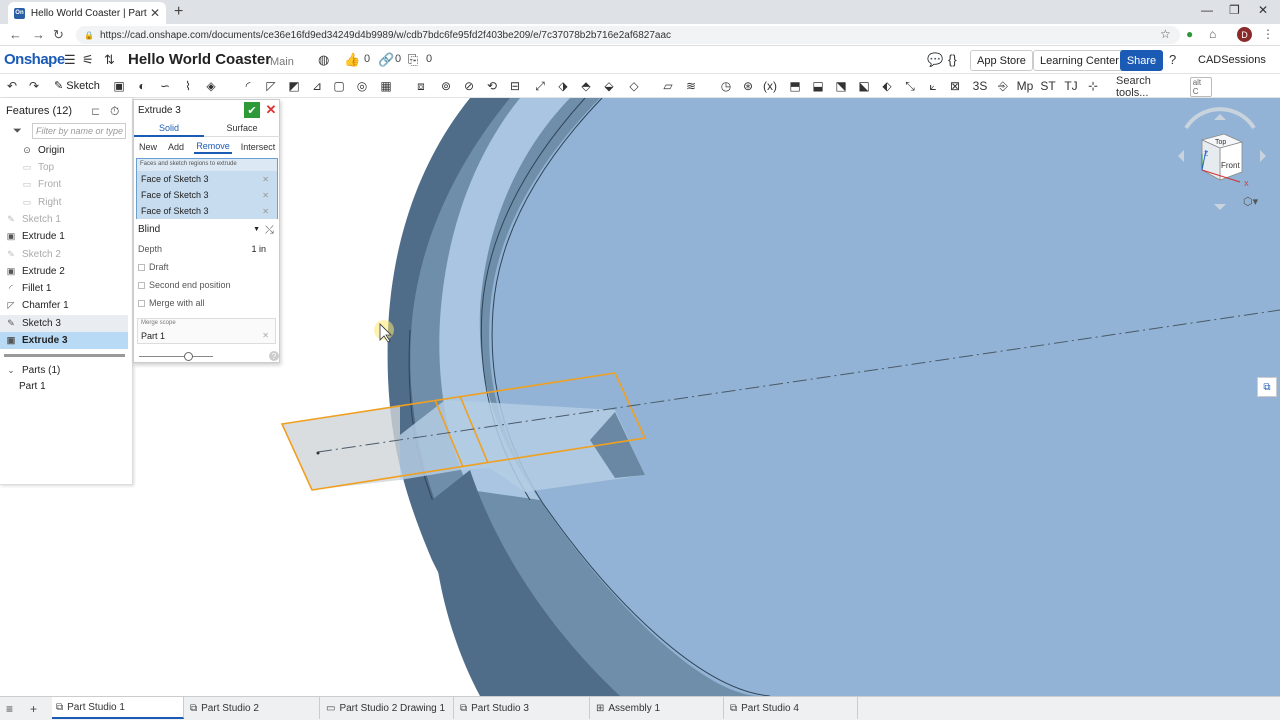  Describe the element at coordinates (17, 131) in the screenshot. I see `filter-icon: ⏷` at that location.